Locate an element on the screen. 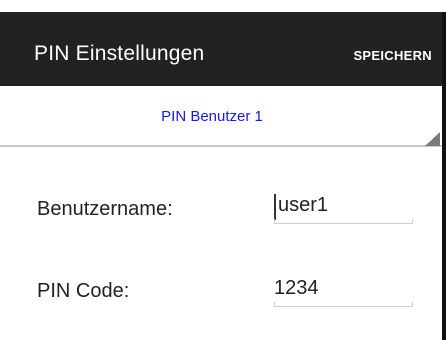 This screenshot has height=340, width=446. page-title: PIN Einstellungen is located at coordinates (119, 53).